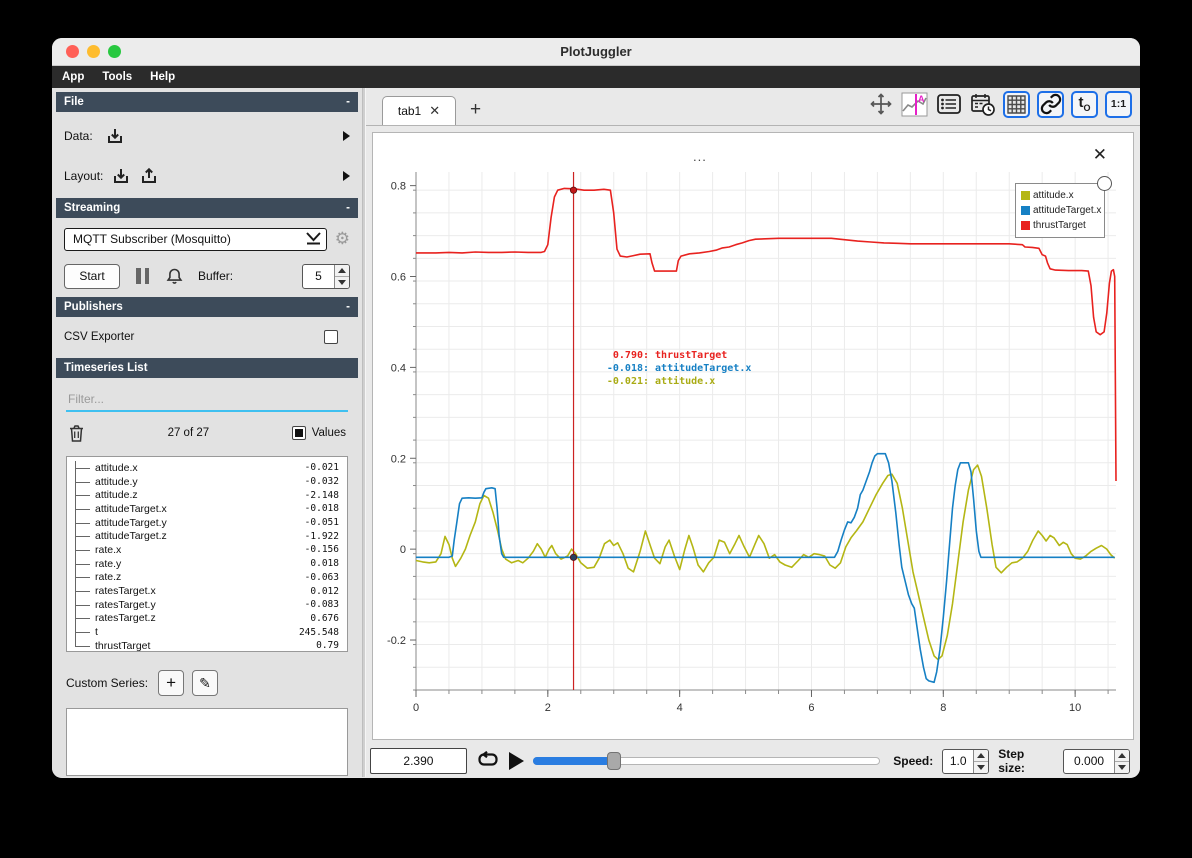  Describe the element at coordinates (131, 536) in the screenshot. I see `timeseries-name: attitudeTarget.z` at that location.